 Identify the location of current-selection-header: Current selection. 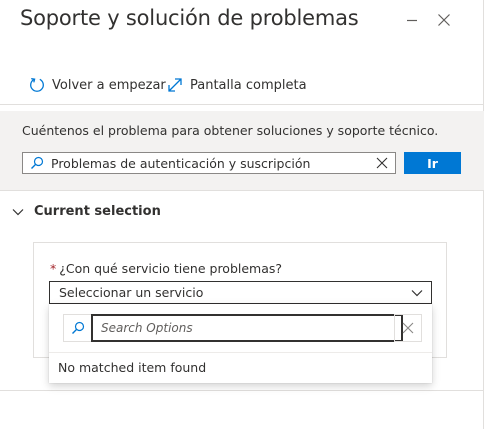
(86, 211).